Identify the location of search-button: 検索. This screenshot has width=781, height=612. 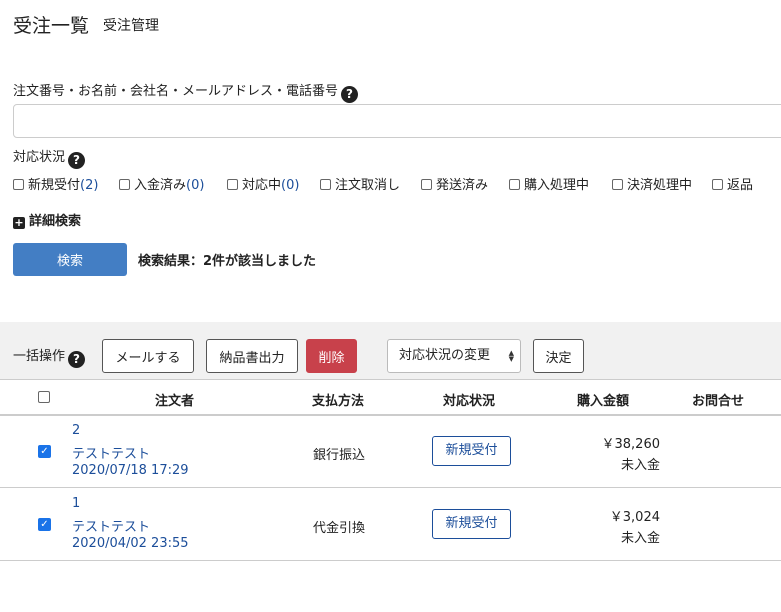
(70, 259).